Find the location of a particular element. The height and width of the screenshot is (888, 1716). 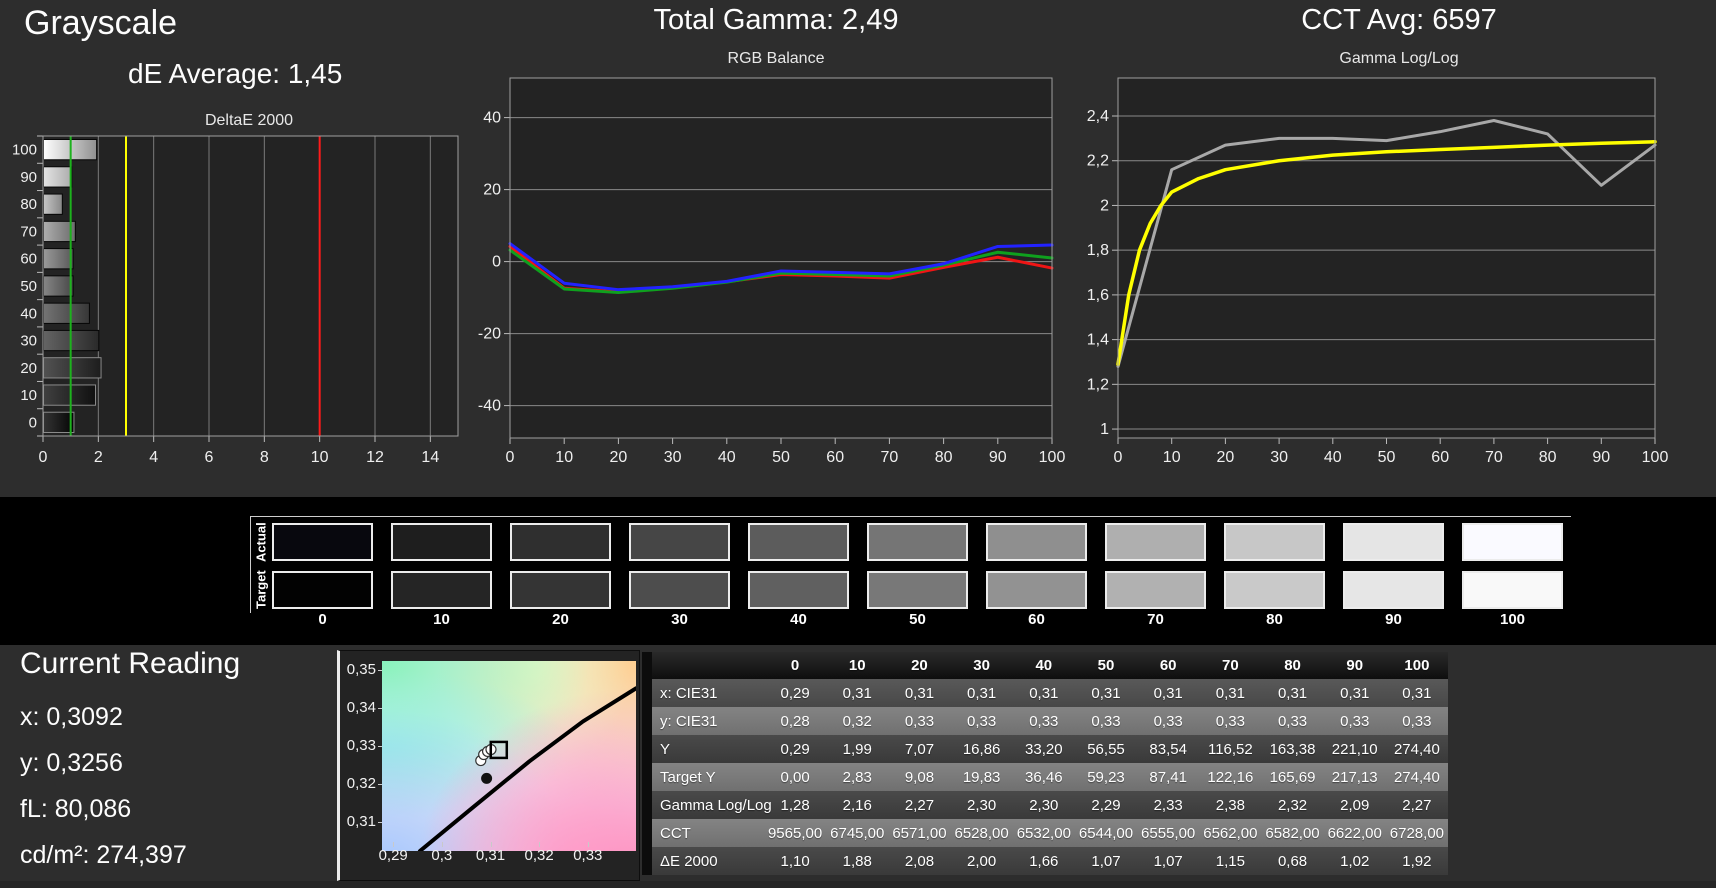

table-cell: 1,28 is located at coordinates (795, 805).